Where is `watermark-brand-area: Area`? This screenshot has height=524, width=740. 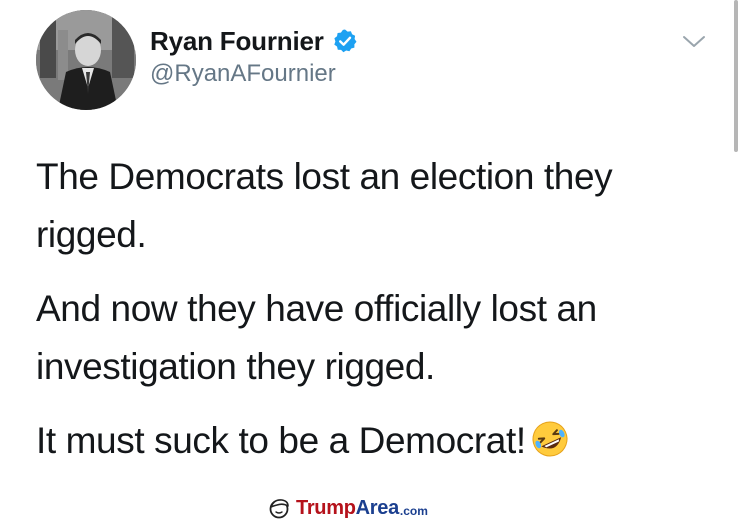 watermark-brand-area: Area is located at coordinates (377, 507).